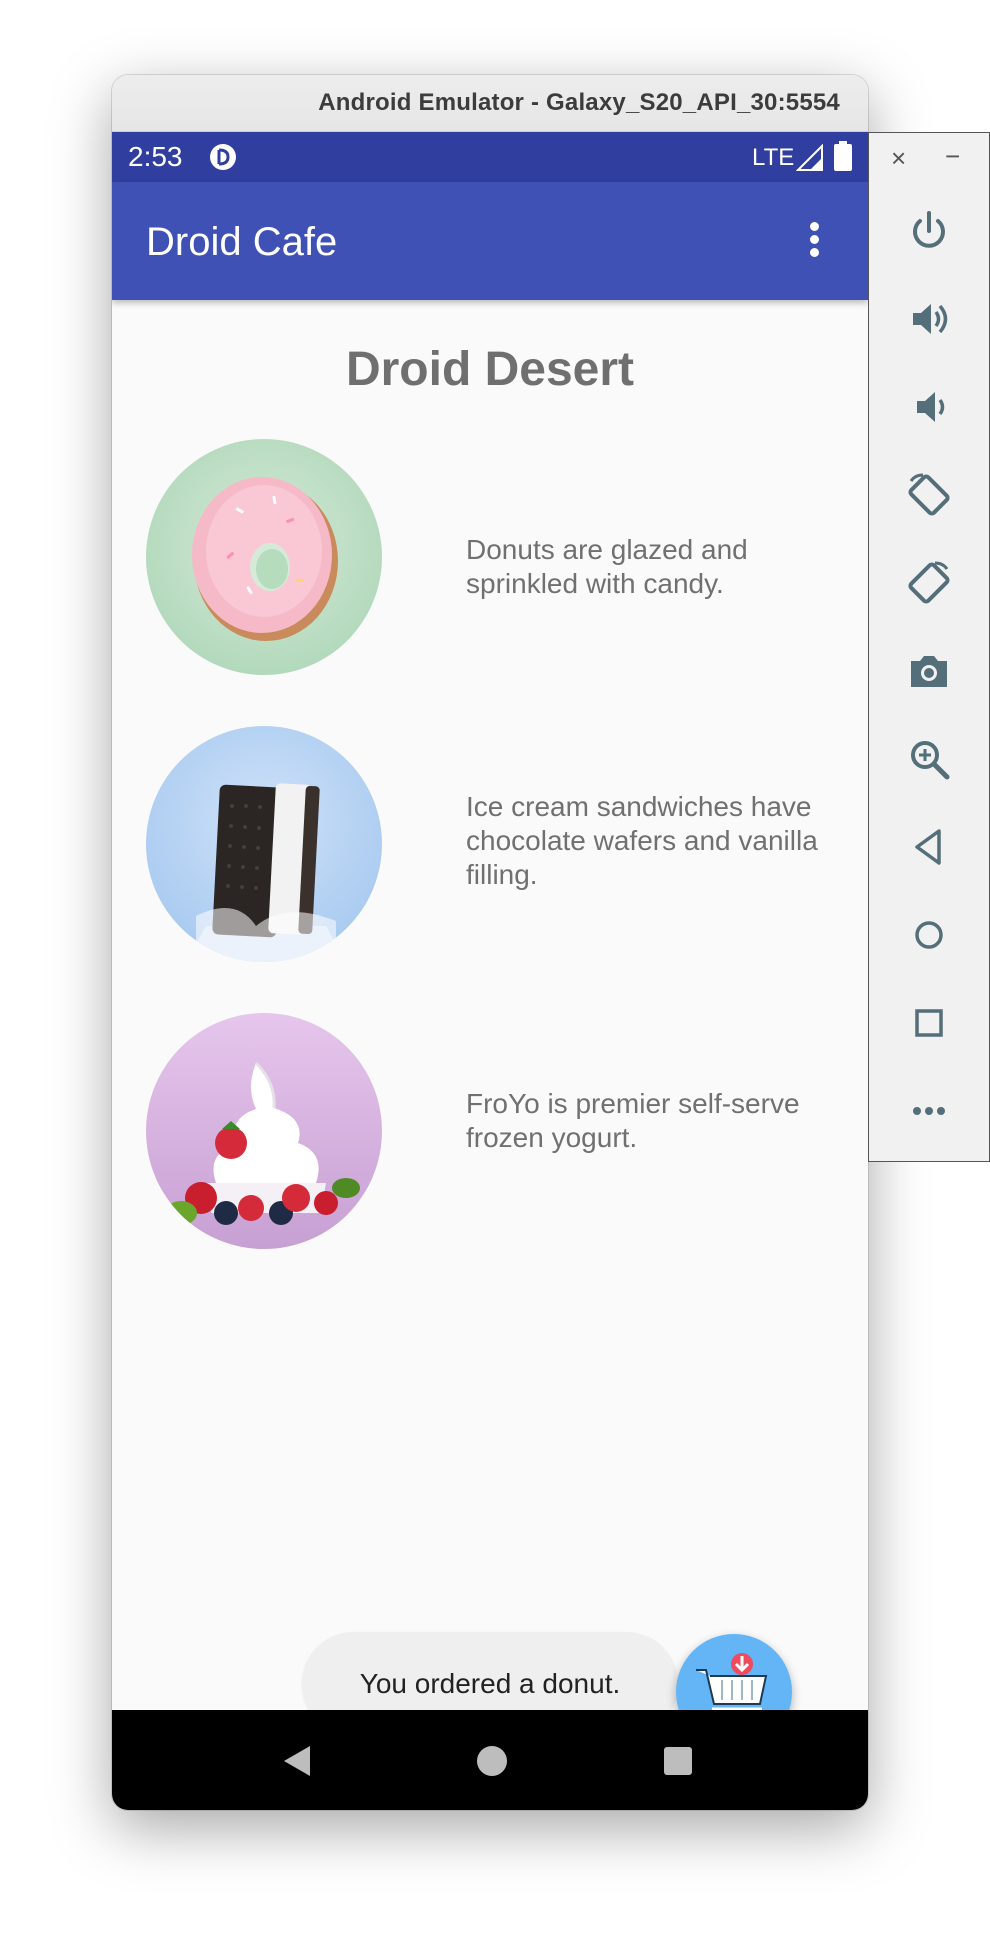 This screenshot has width=990, height=1960. I want to click on battery-icon, so click(843, 156).